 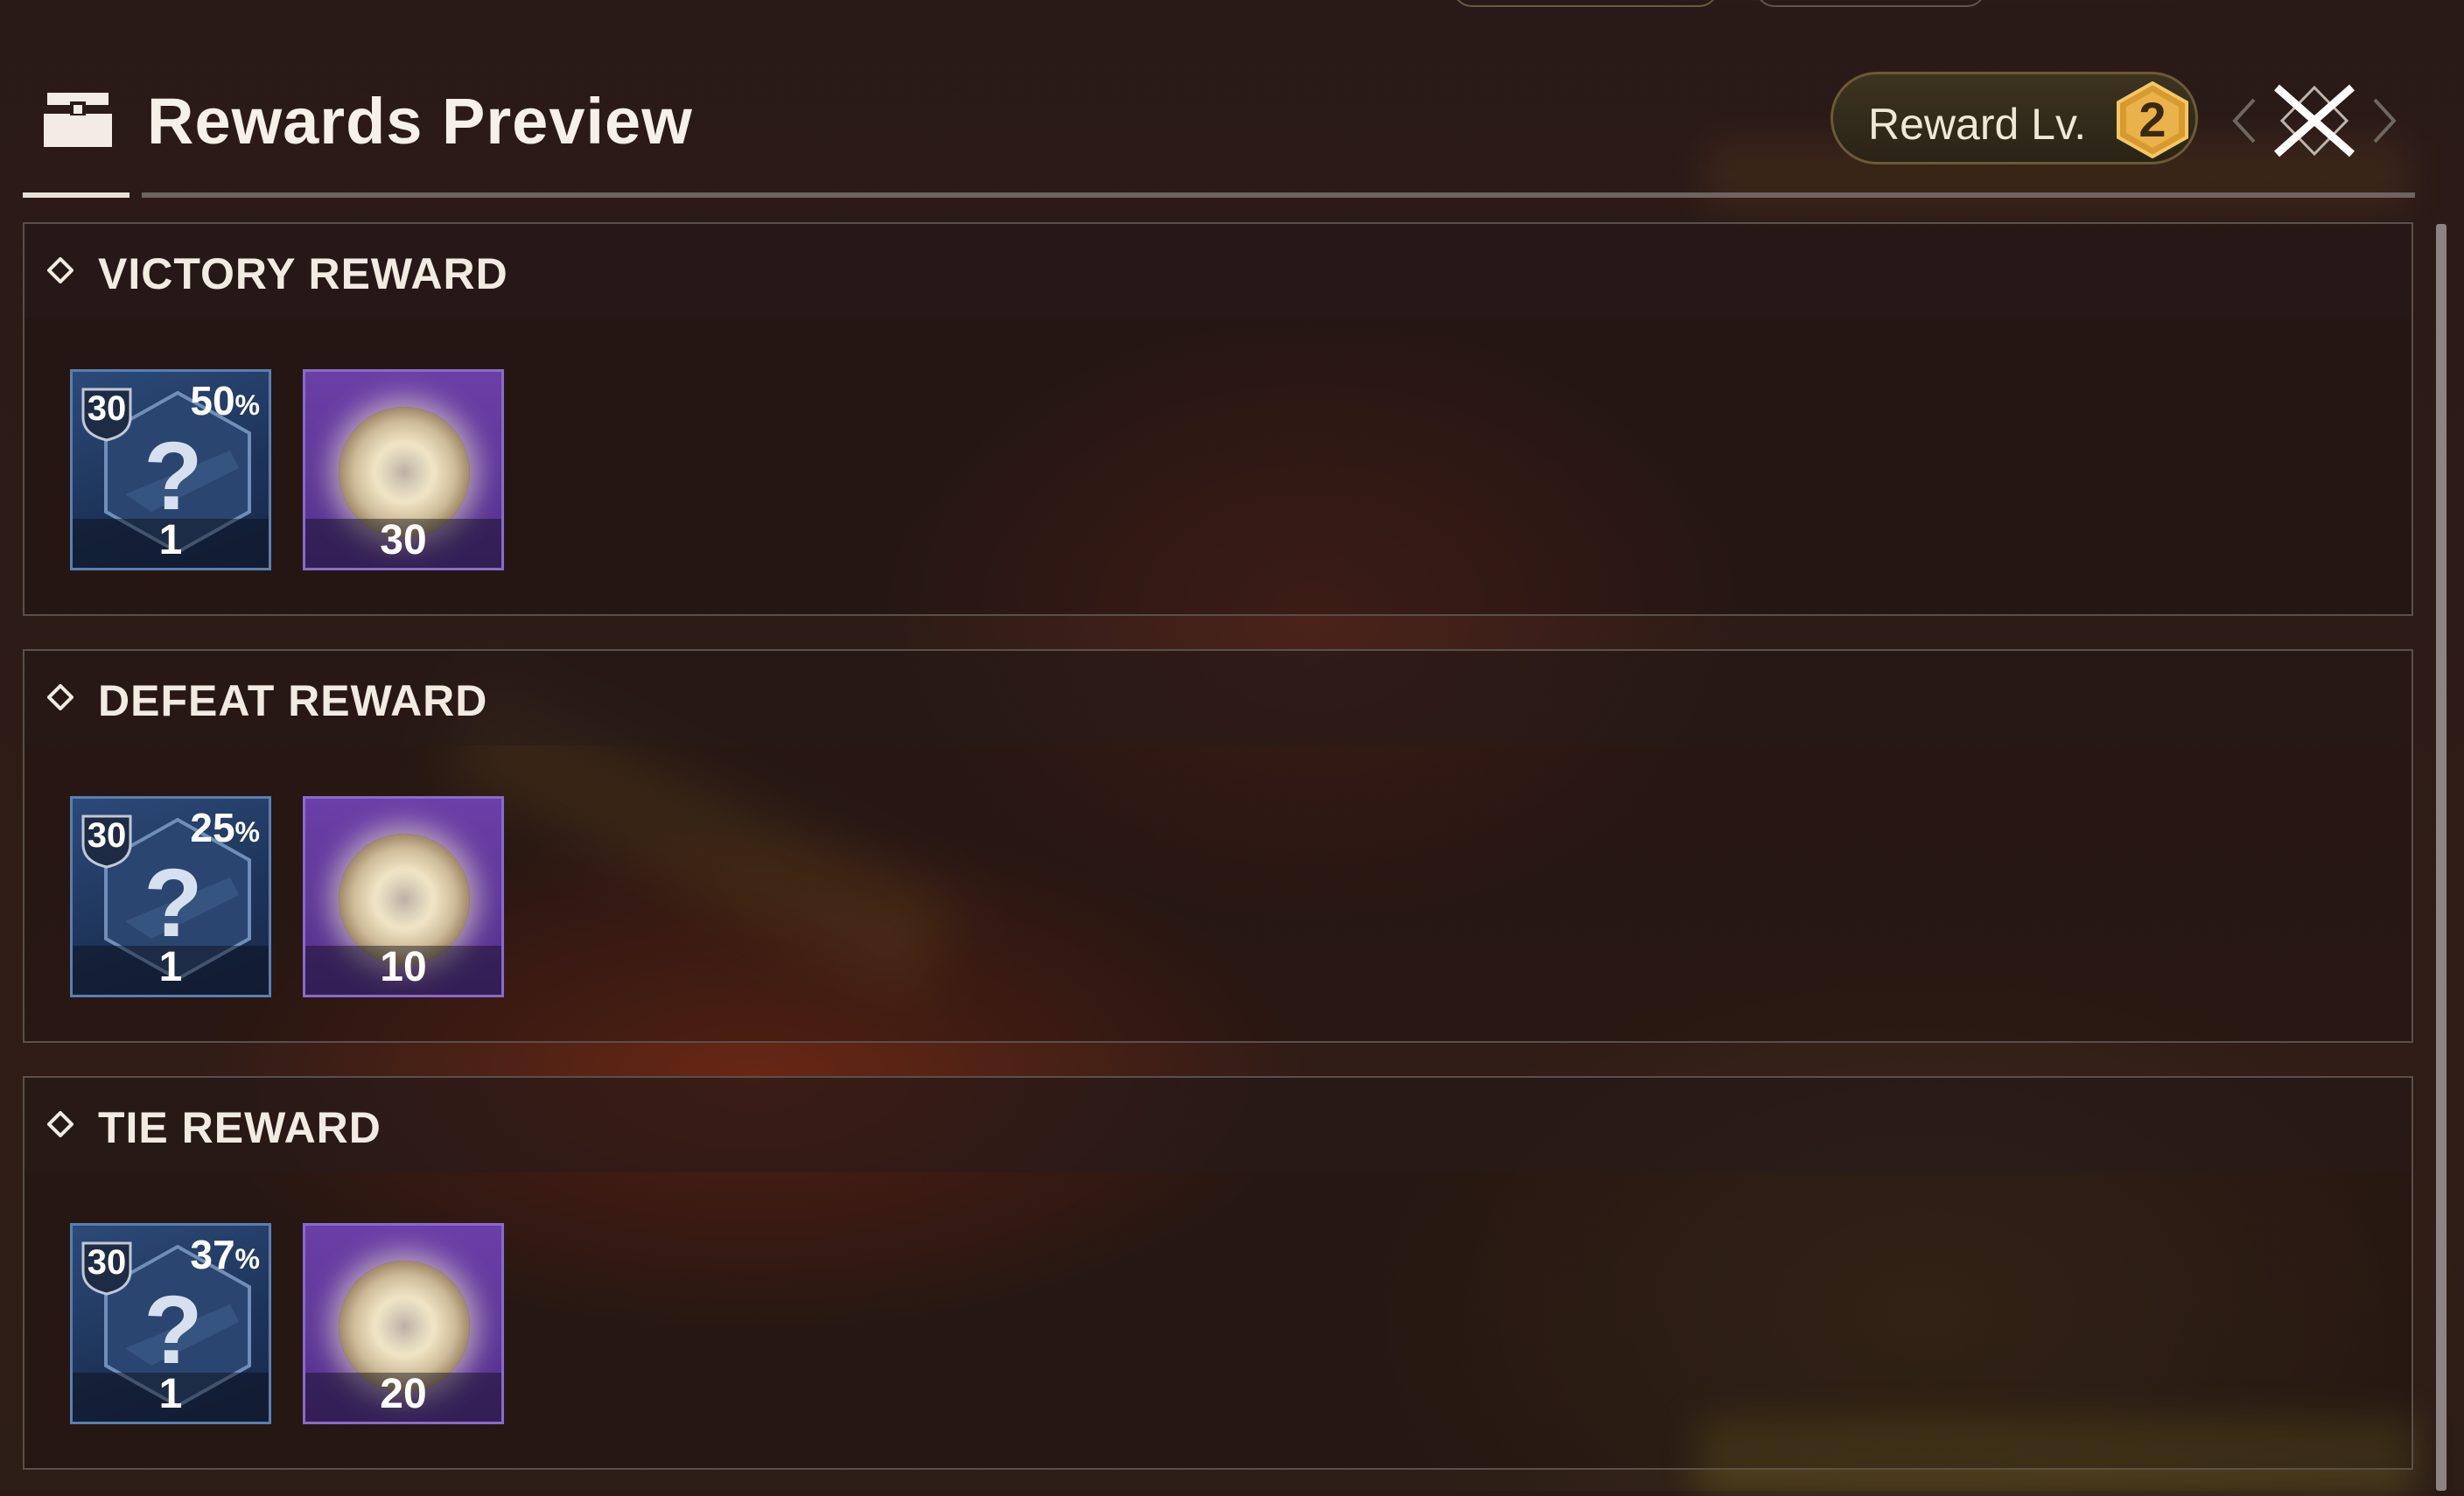 I want to click on section-title: VICTORY REWARD, so click(x=303, y=273).